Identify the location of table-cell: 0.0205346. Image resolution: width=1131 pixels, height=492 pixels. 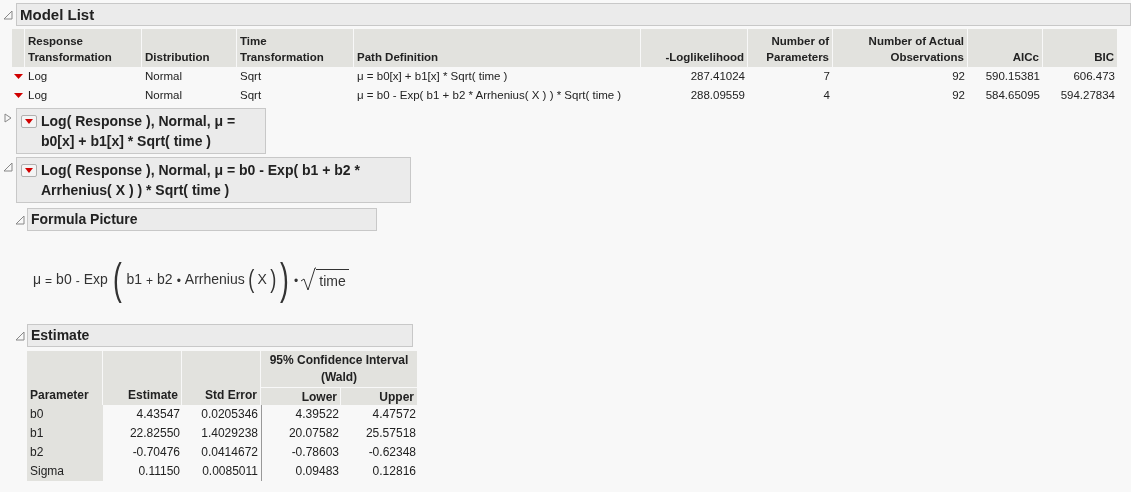
(229, 414).